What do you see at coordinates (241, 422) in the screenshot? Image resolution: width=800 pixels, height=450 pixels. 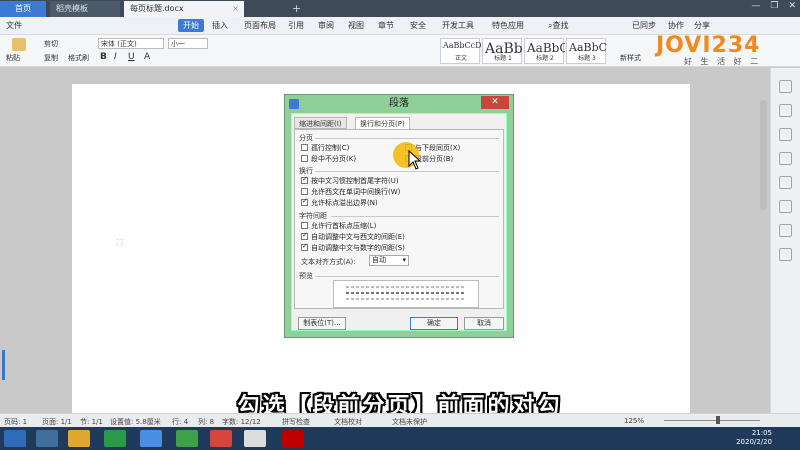 I see `status-word-count: 字数: 12/12` at bounding box center [241, 422].